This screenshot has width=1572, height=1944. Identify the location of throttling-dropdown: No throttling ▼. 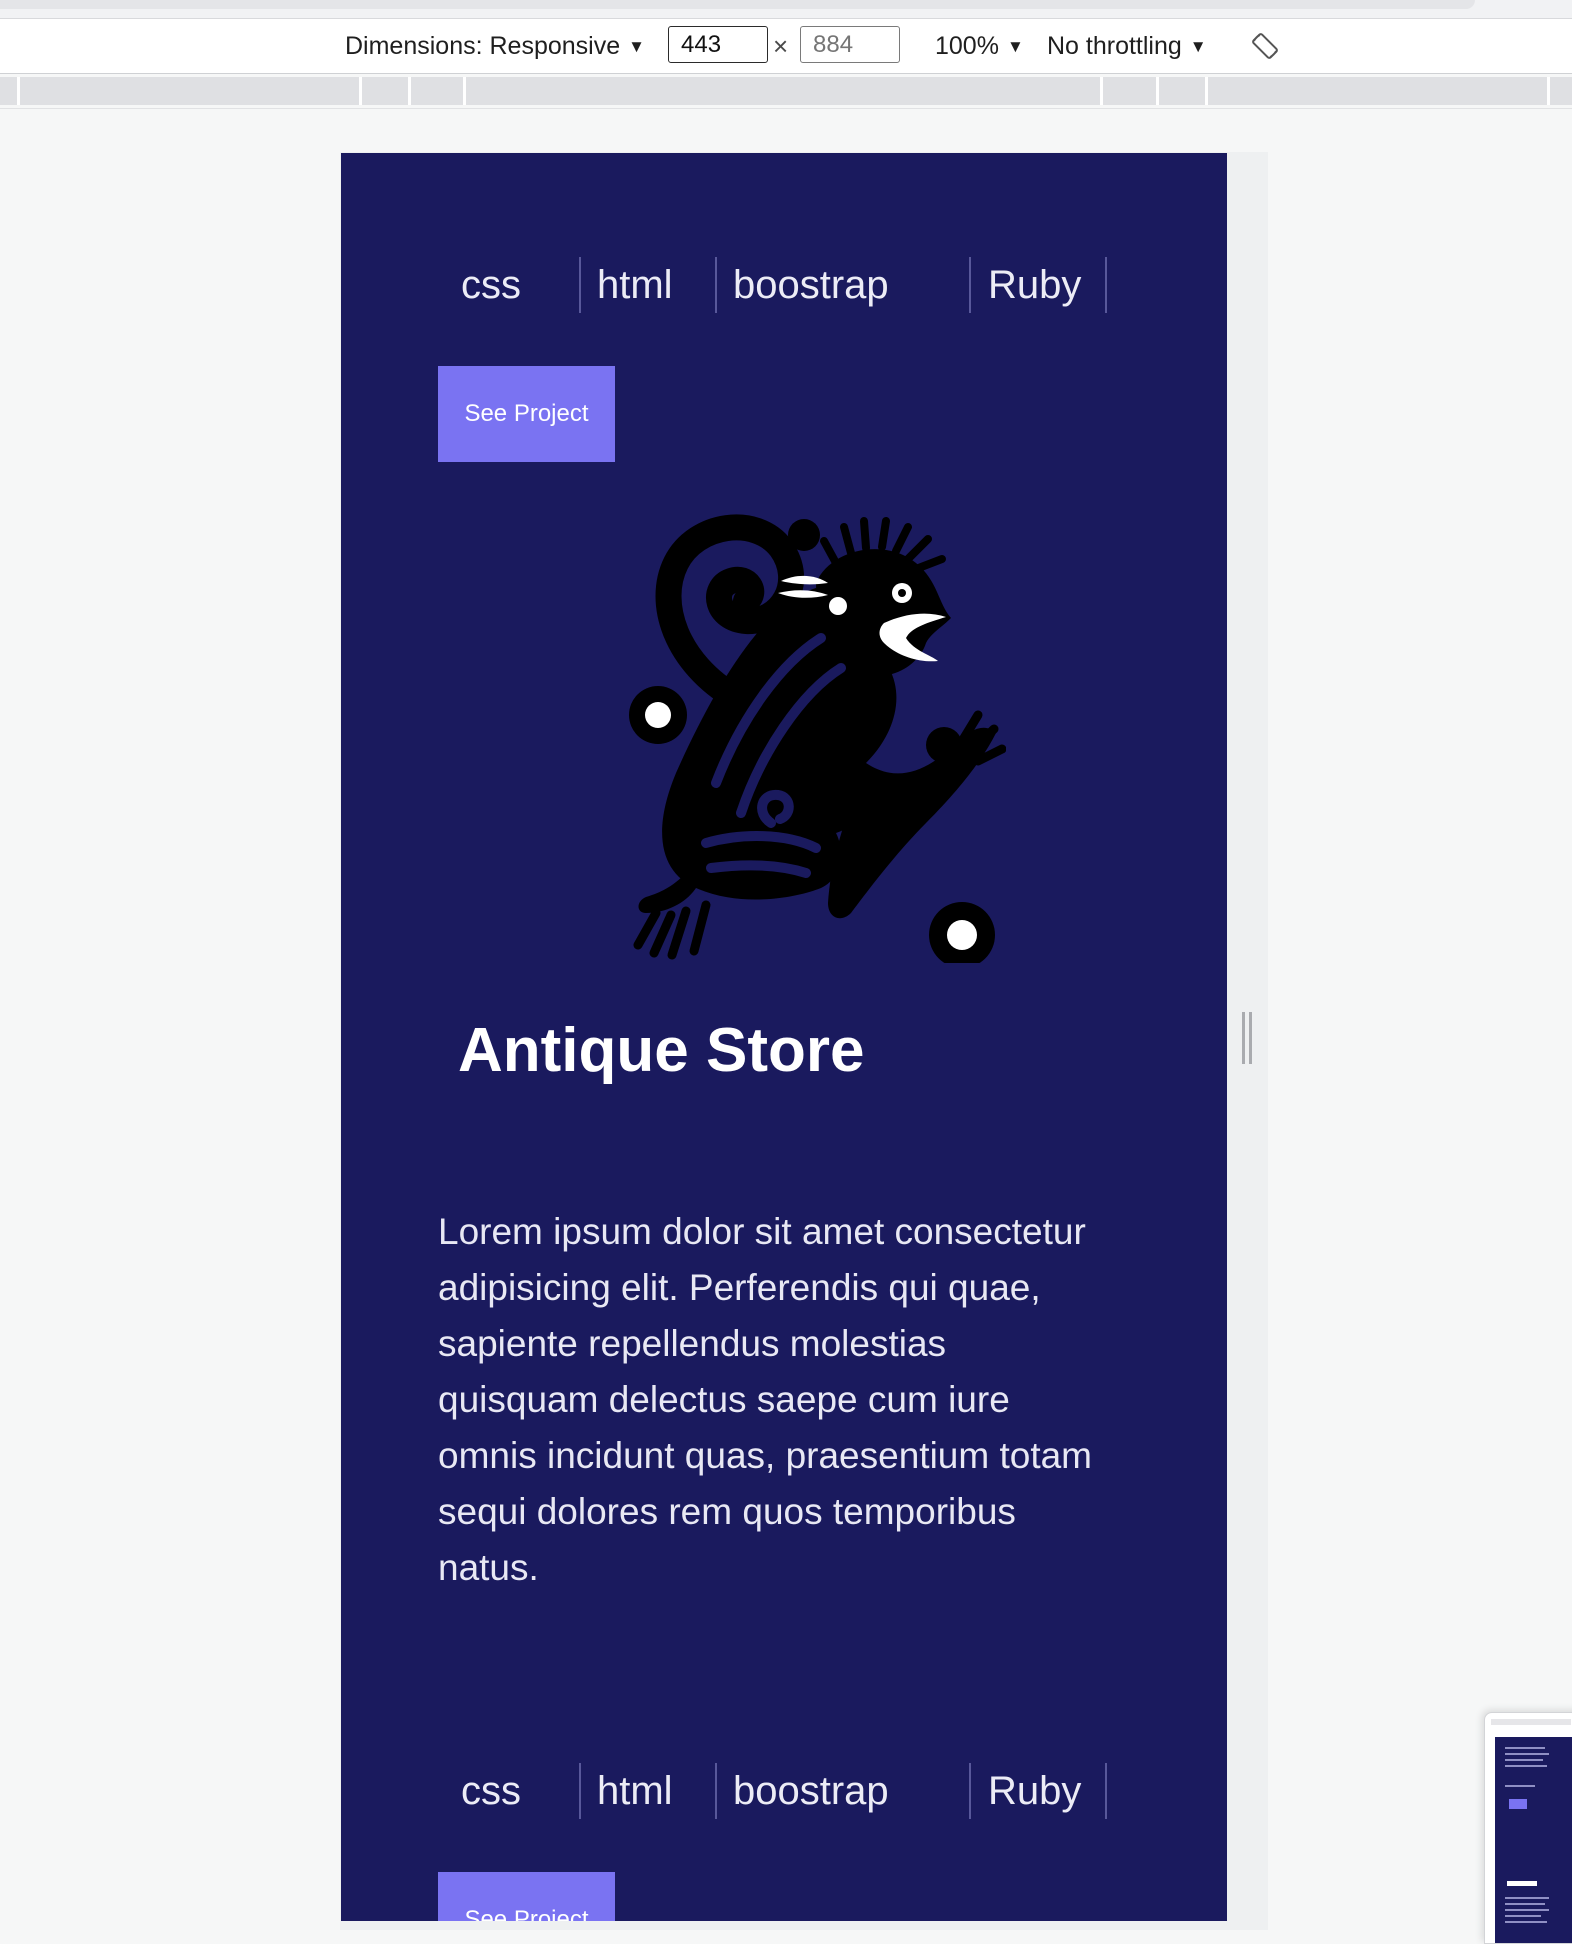
(1127, 46).